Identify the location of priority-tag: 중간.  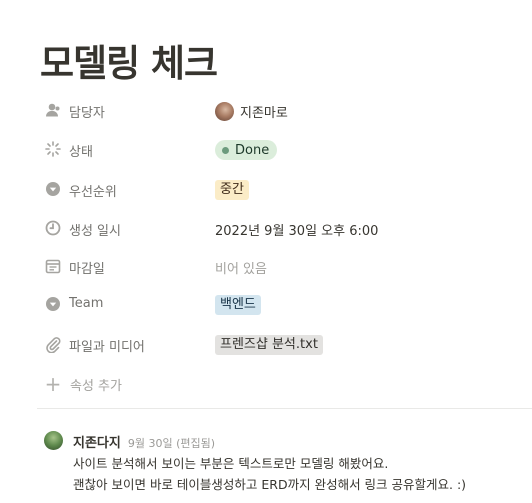
(232, 190).